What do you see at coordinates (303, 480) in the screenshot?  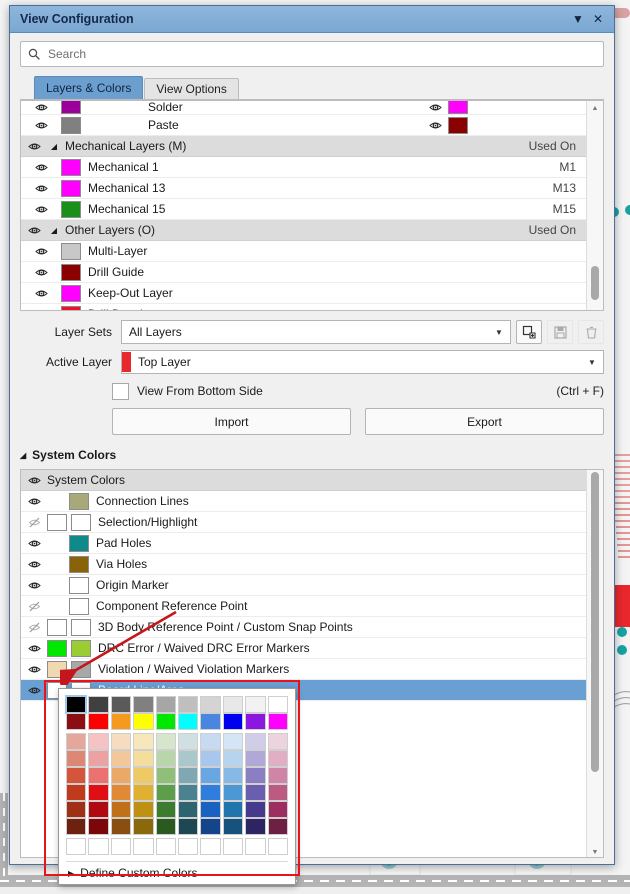 I see `system-colors-header-row: System Colors` at bounding box center [303, 480].